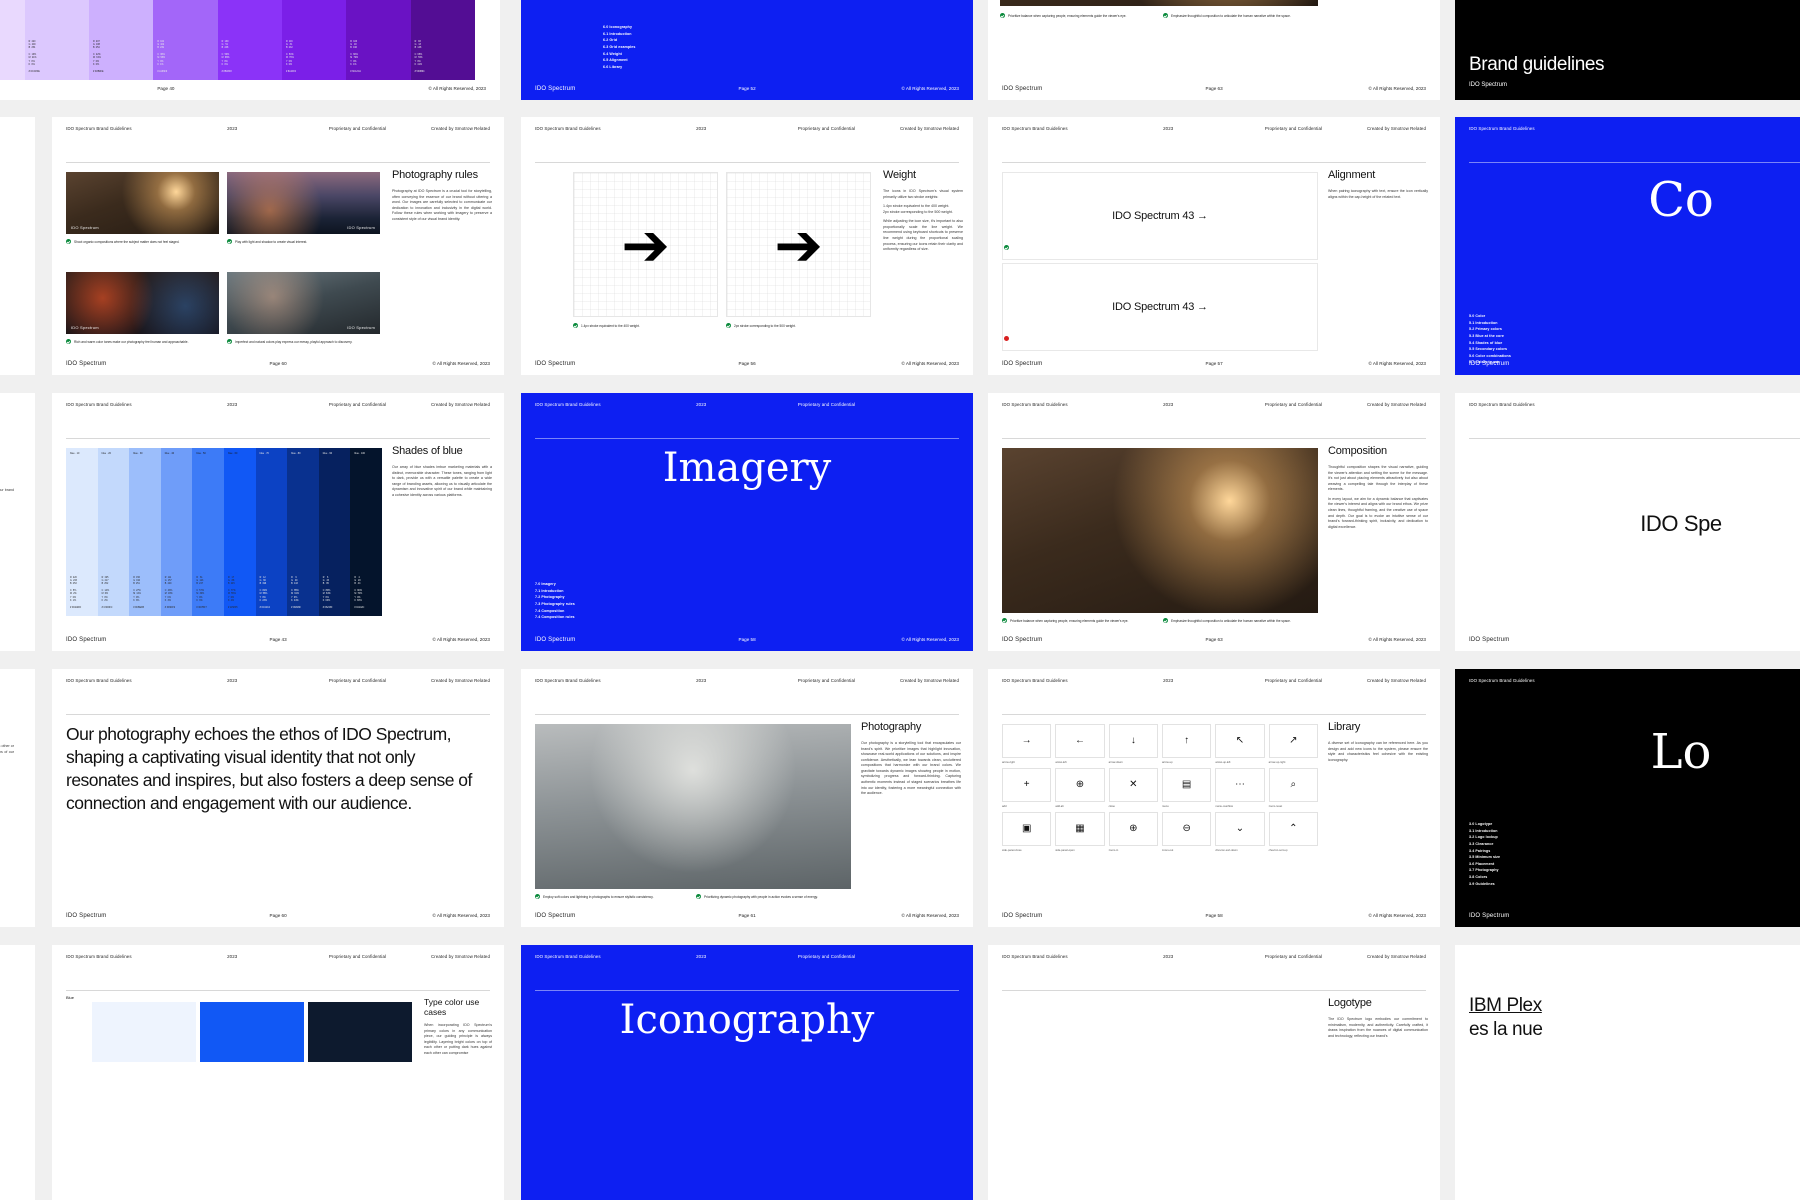 The height and width of the screenshot is (1200, 1800). Describe the element at coordinates (619, 34) in the screenshot. I see `toc-item: 6.1 Introduction` at that location.